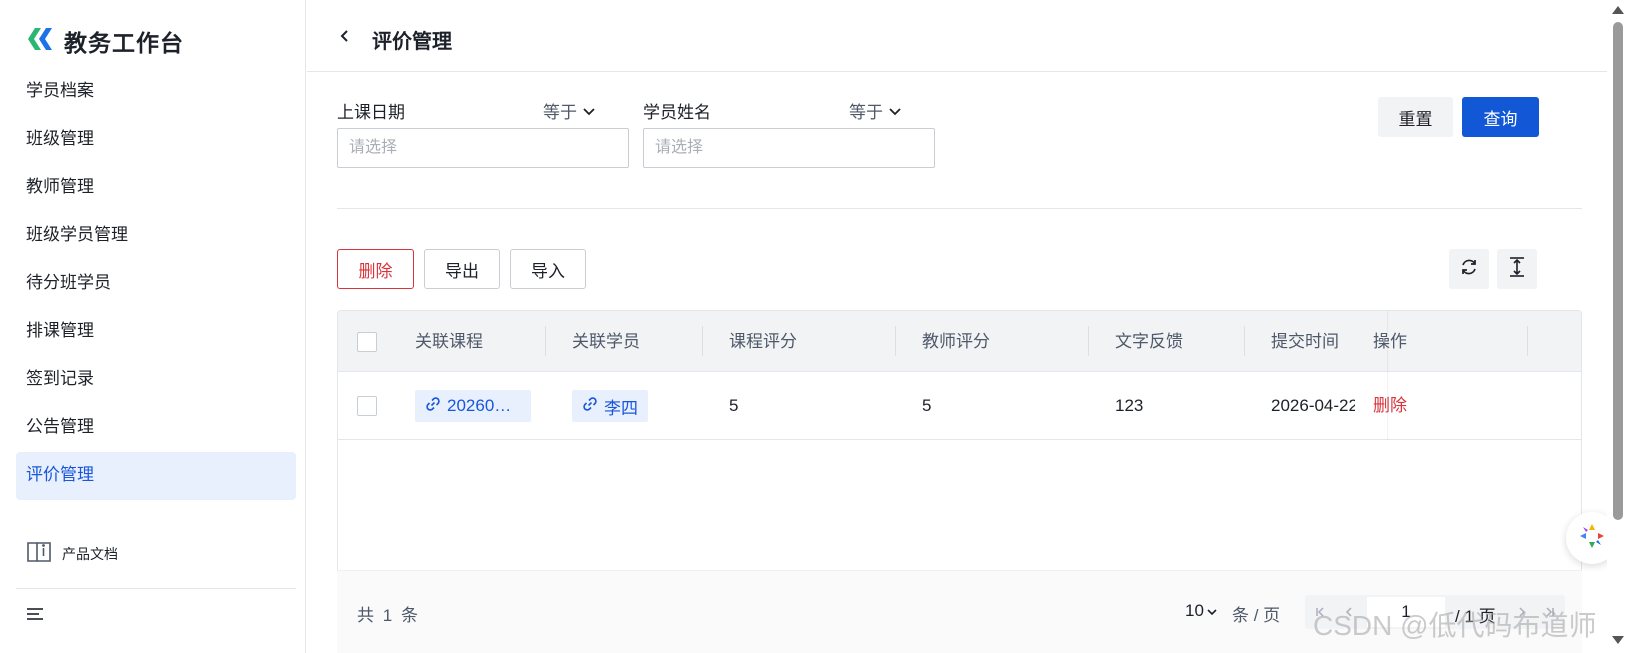 The image size is (1627, 653). I want to click on query-button: 查询, so click(1500, 117).